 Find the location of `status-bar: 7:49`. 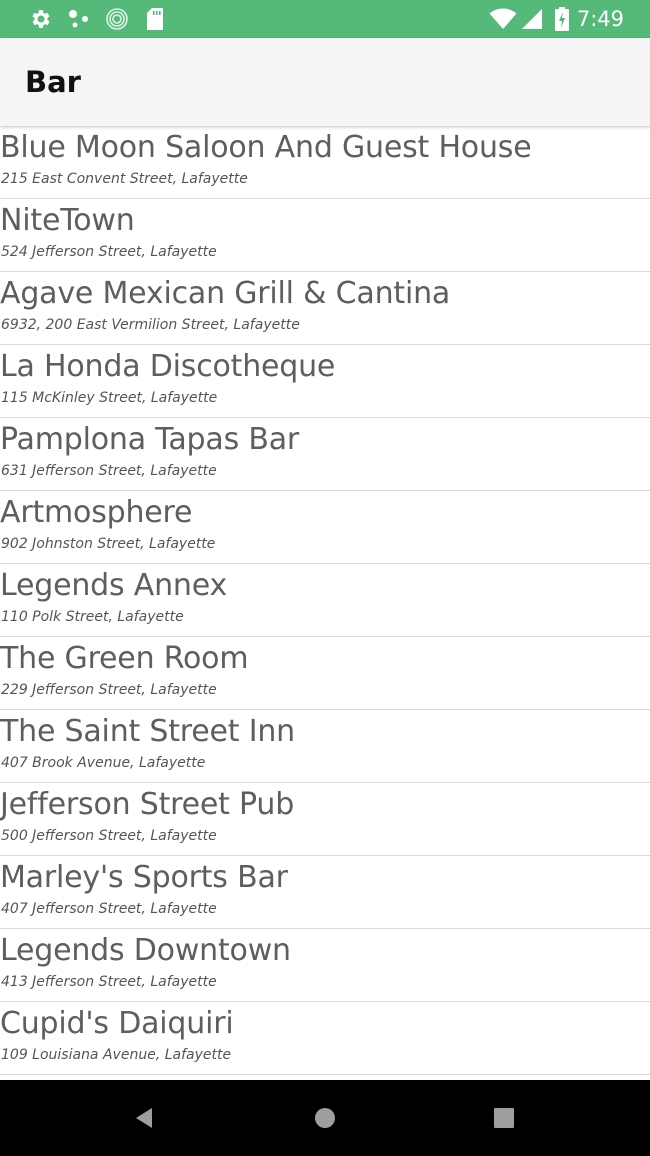

status-bar: 7:49 is located at coordinates (325, 19).